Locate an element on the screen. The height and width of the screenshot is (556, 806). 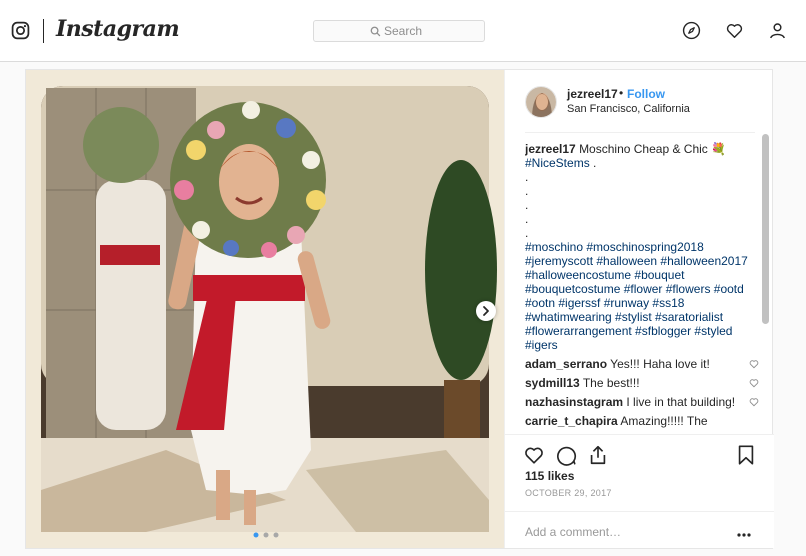
comment-user: sydmill13 is located at coordinates (552, 383).